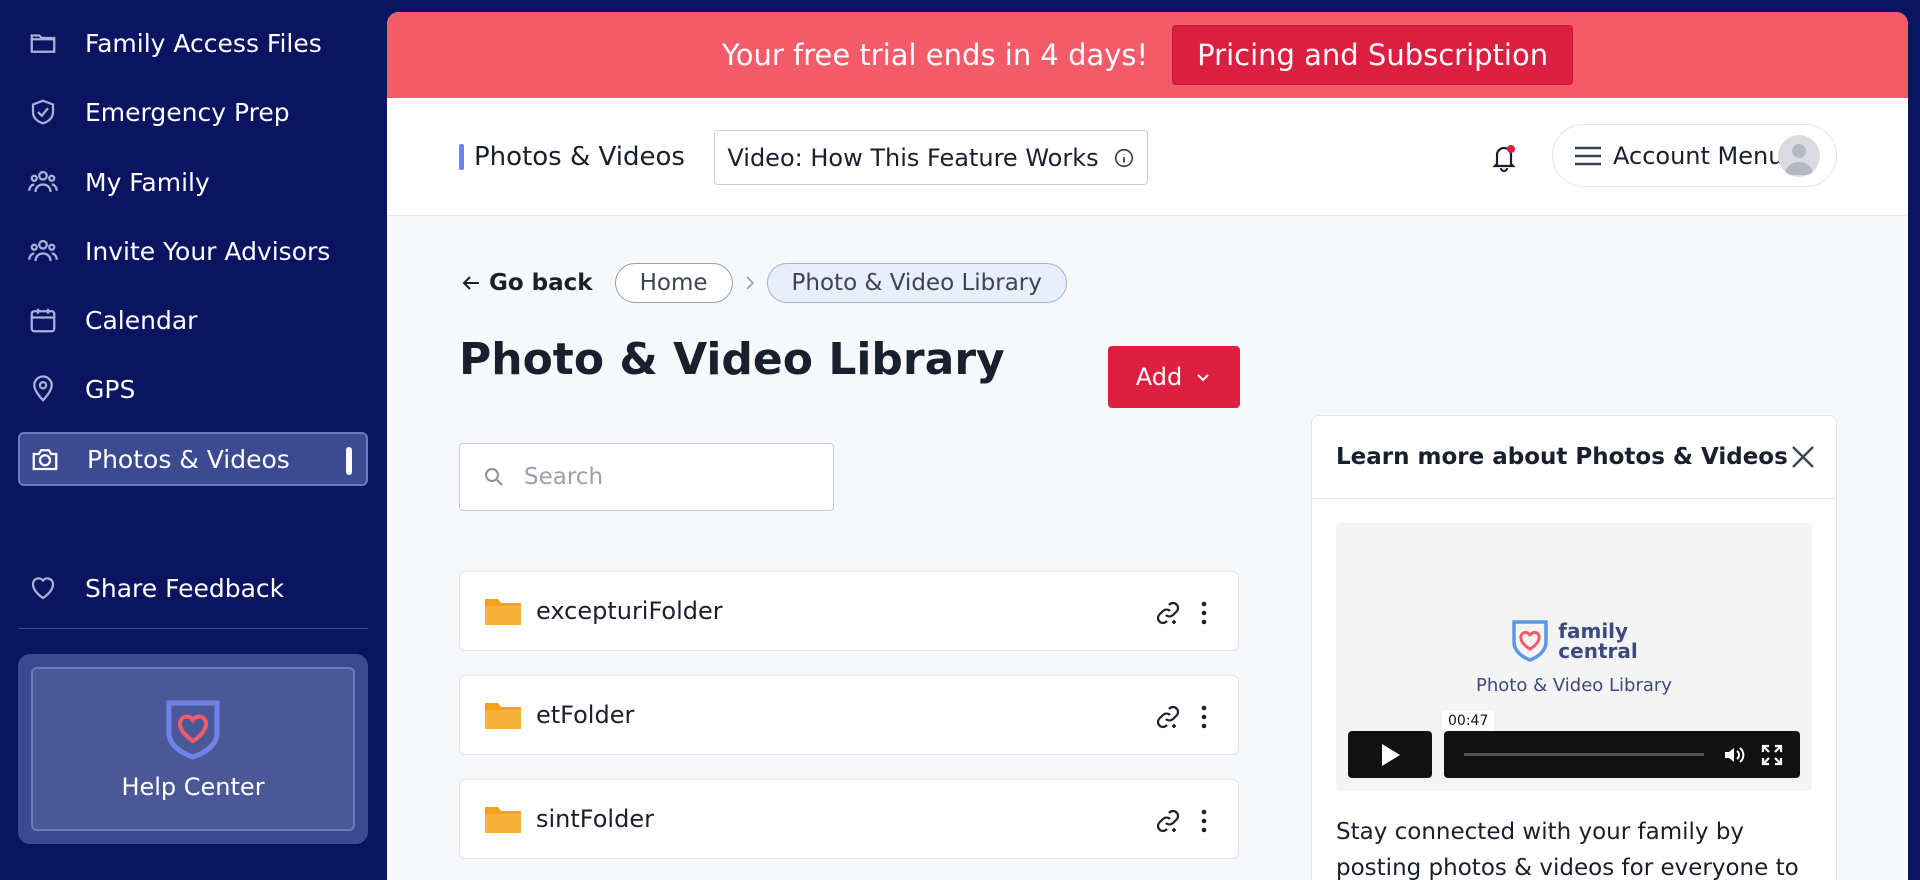  Describe the element at coordinates (45, 459) in the screenshot. I see `camera-icon` at that location.